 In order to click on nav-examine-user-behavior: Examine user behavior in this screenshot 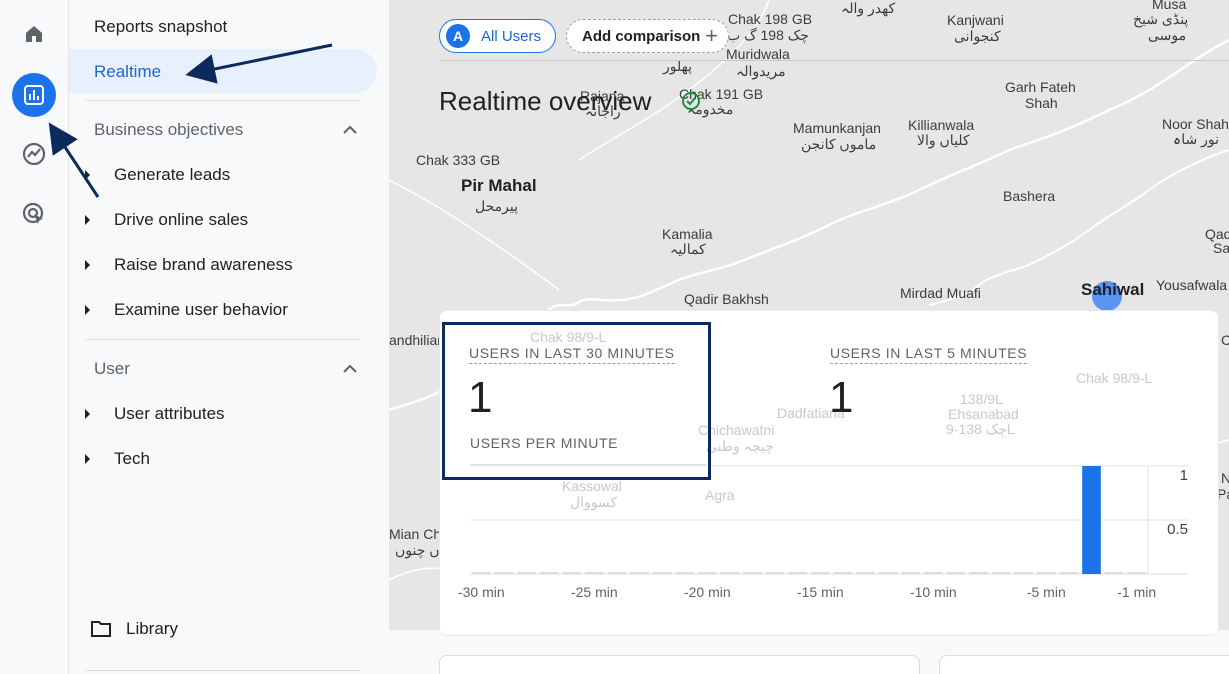, I will do `click(201, 310)`.